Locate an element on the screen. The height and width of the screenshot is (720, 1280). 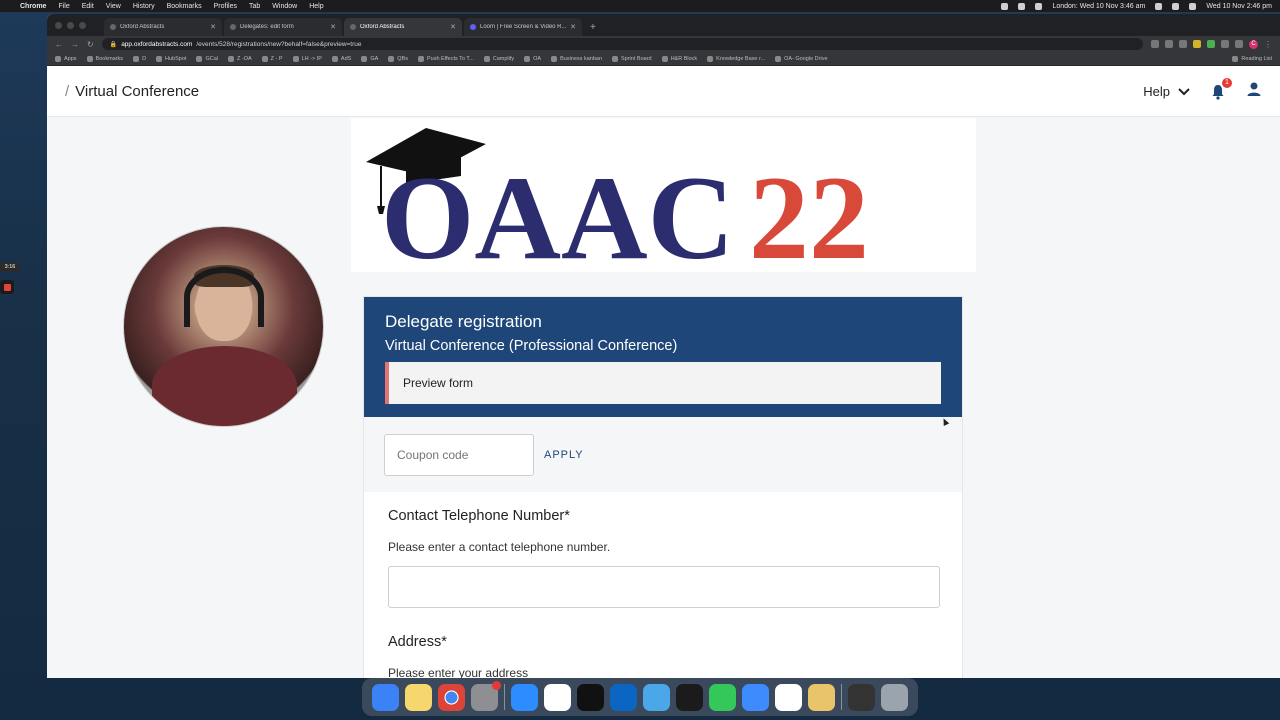
new-tab-button: + is located at coordinates (593, 27).